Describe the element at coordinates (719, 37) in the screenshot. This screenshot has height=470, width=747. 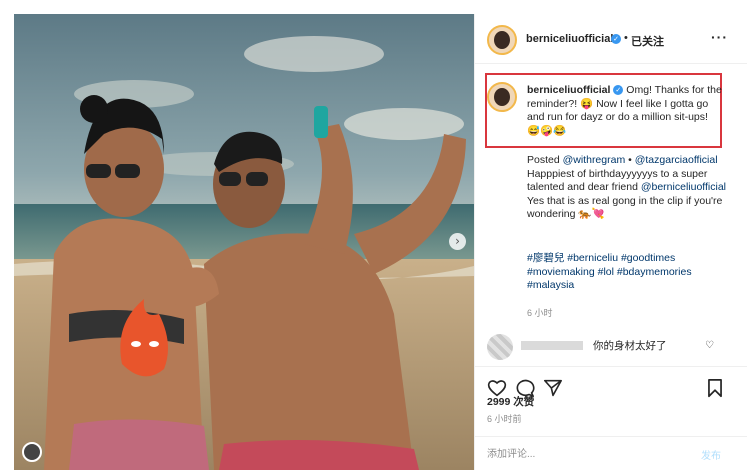
I see `more-options-icon: ···` at that location.